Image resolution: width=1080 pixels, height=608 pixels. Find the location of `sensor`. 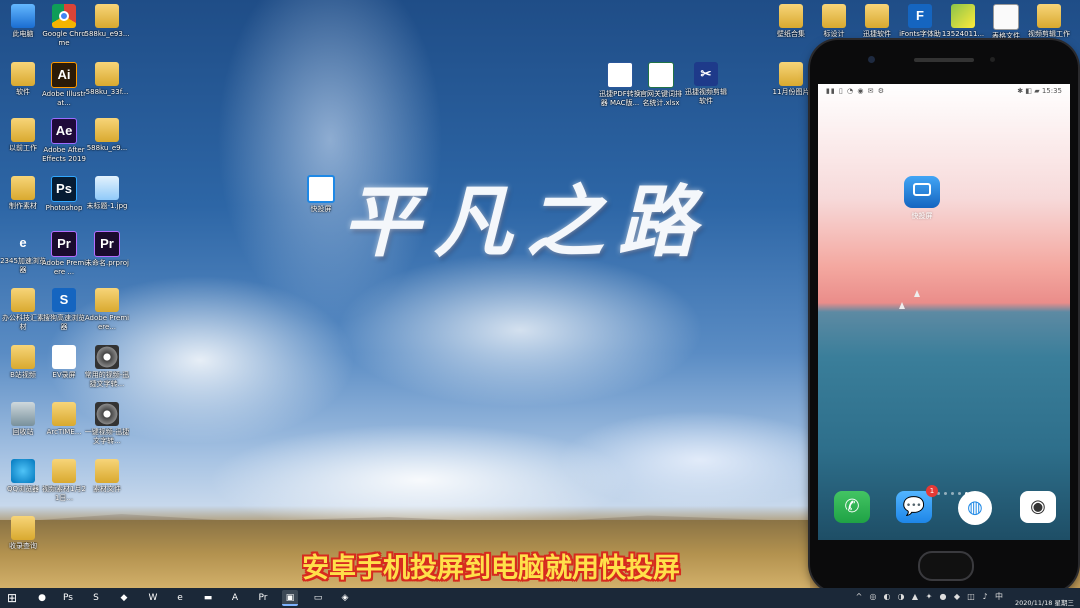

sensor is located at coordinates (992, 59).